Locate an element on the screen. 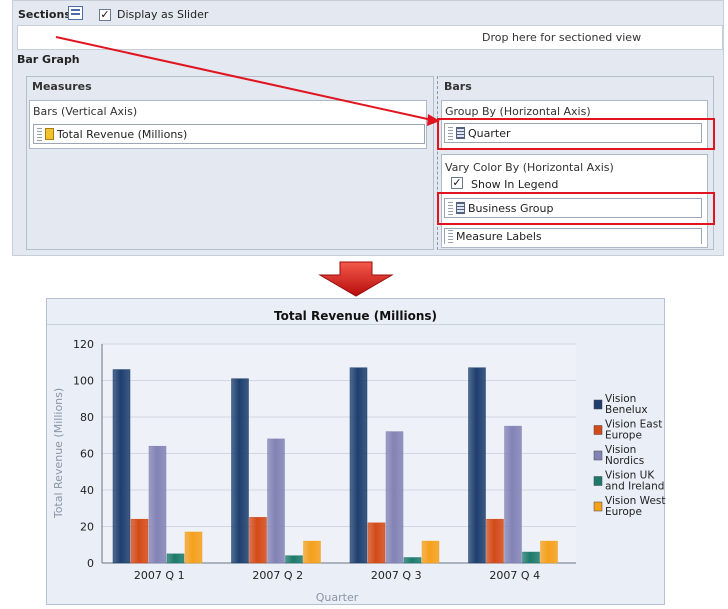 The image size is (728, 609). y-tick-label: 0 is located at coordinates (90, 563).